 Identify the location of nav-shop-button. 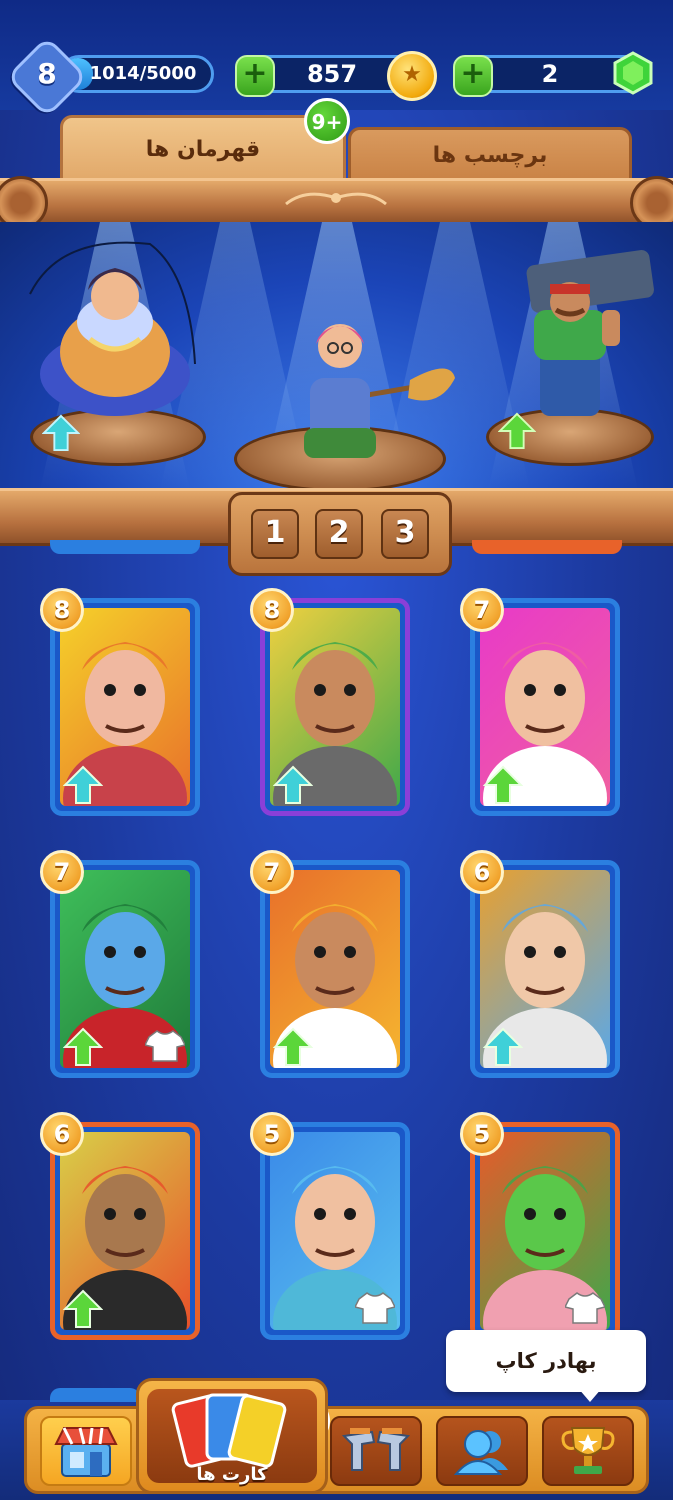
(86, 1451).